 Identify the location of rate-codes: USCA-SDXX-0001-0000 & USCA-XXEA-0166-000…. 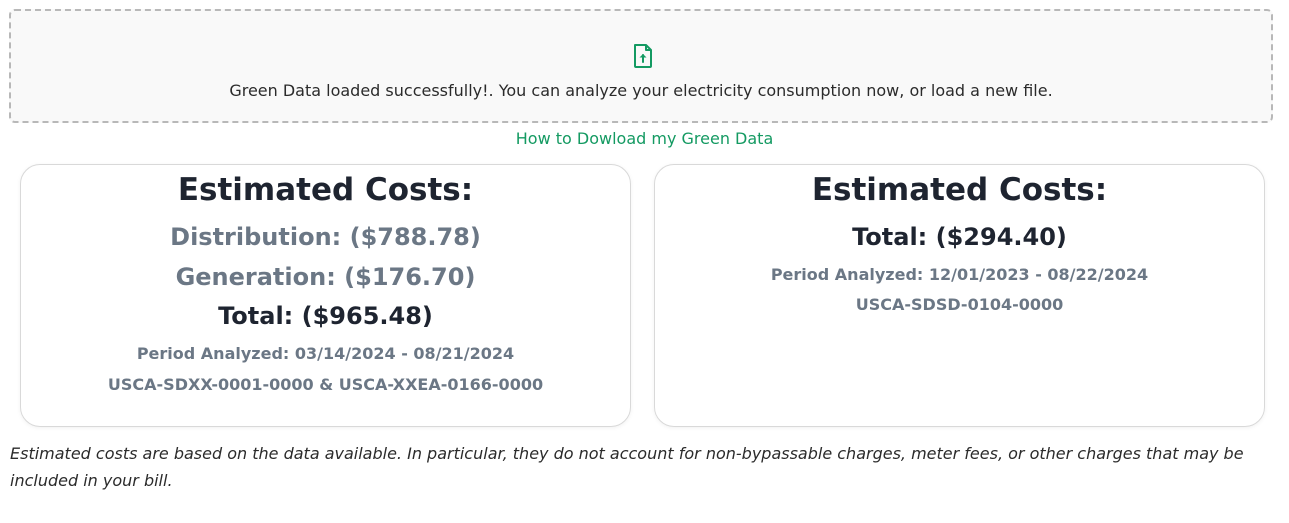
(325, 384).